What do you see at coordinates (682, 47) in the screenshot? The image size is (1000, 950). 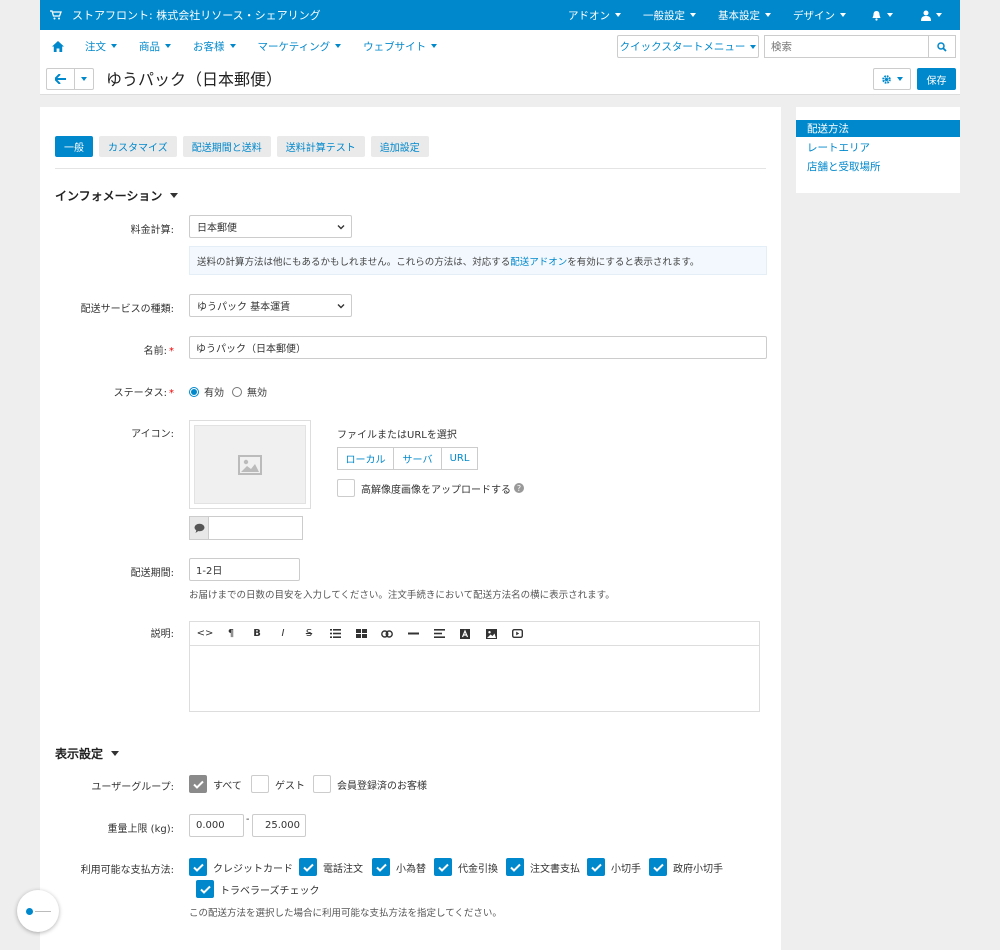 I see `quickstart-label: クイックスタートメニュー` at bounding box center [682, 47].